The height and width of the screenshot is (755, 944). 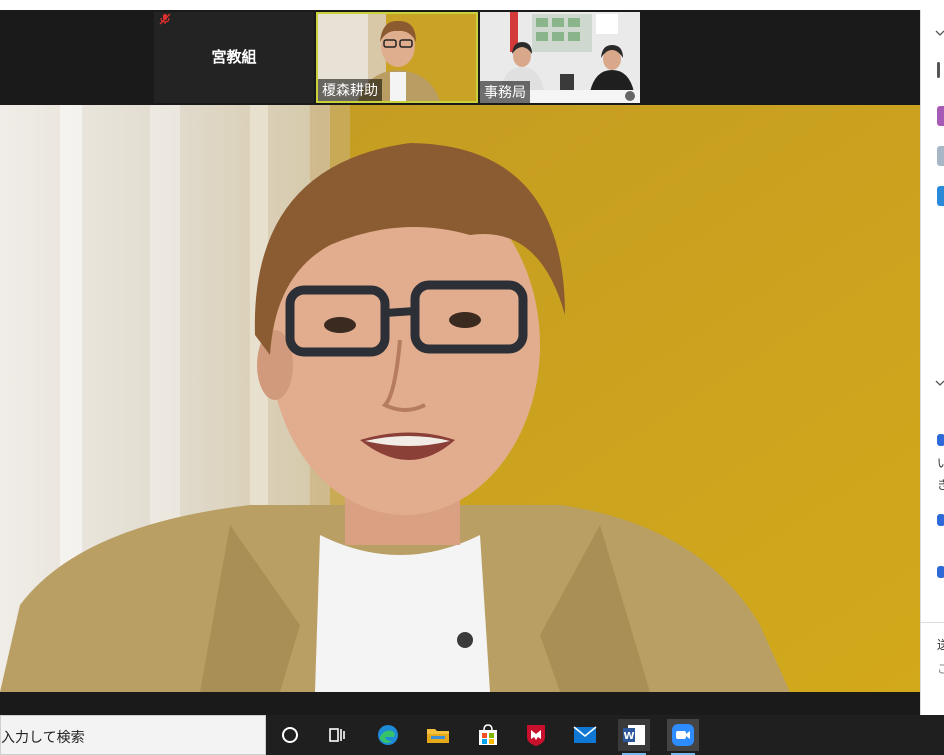 I want to click on cursor-icon, so click(x=938, y=70).